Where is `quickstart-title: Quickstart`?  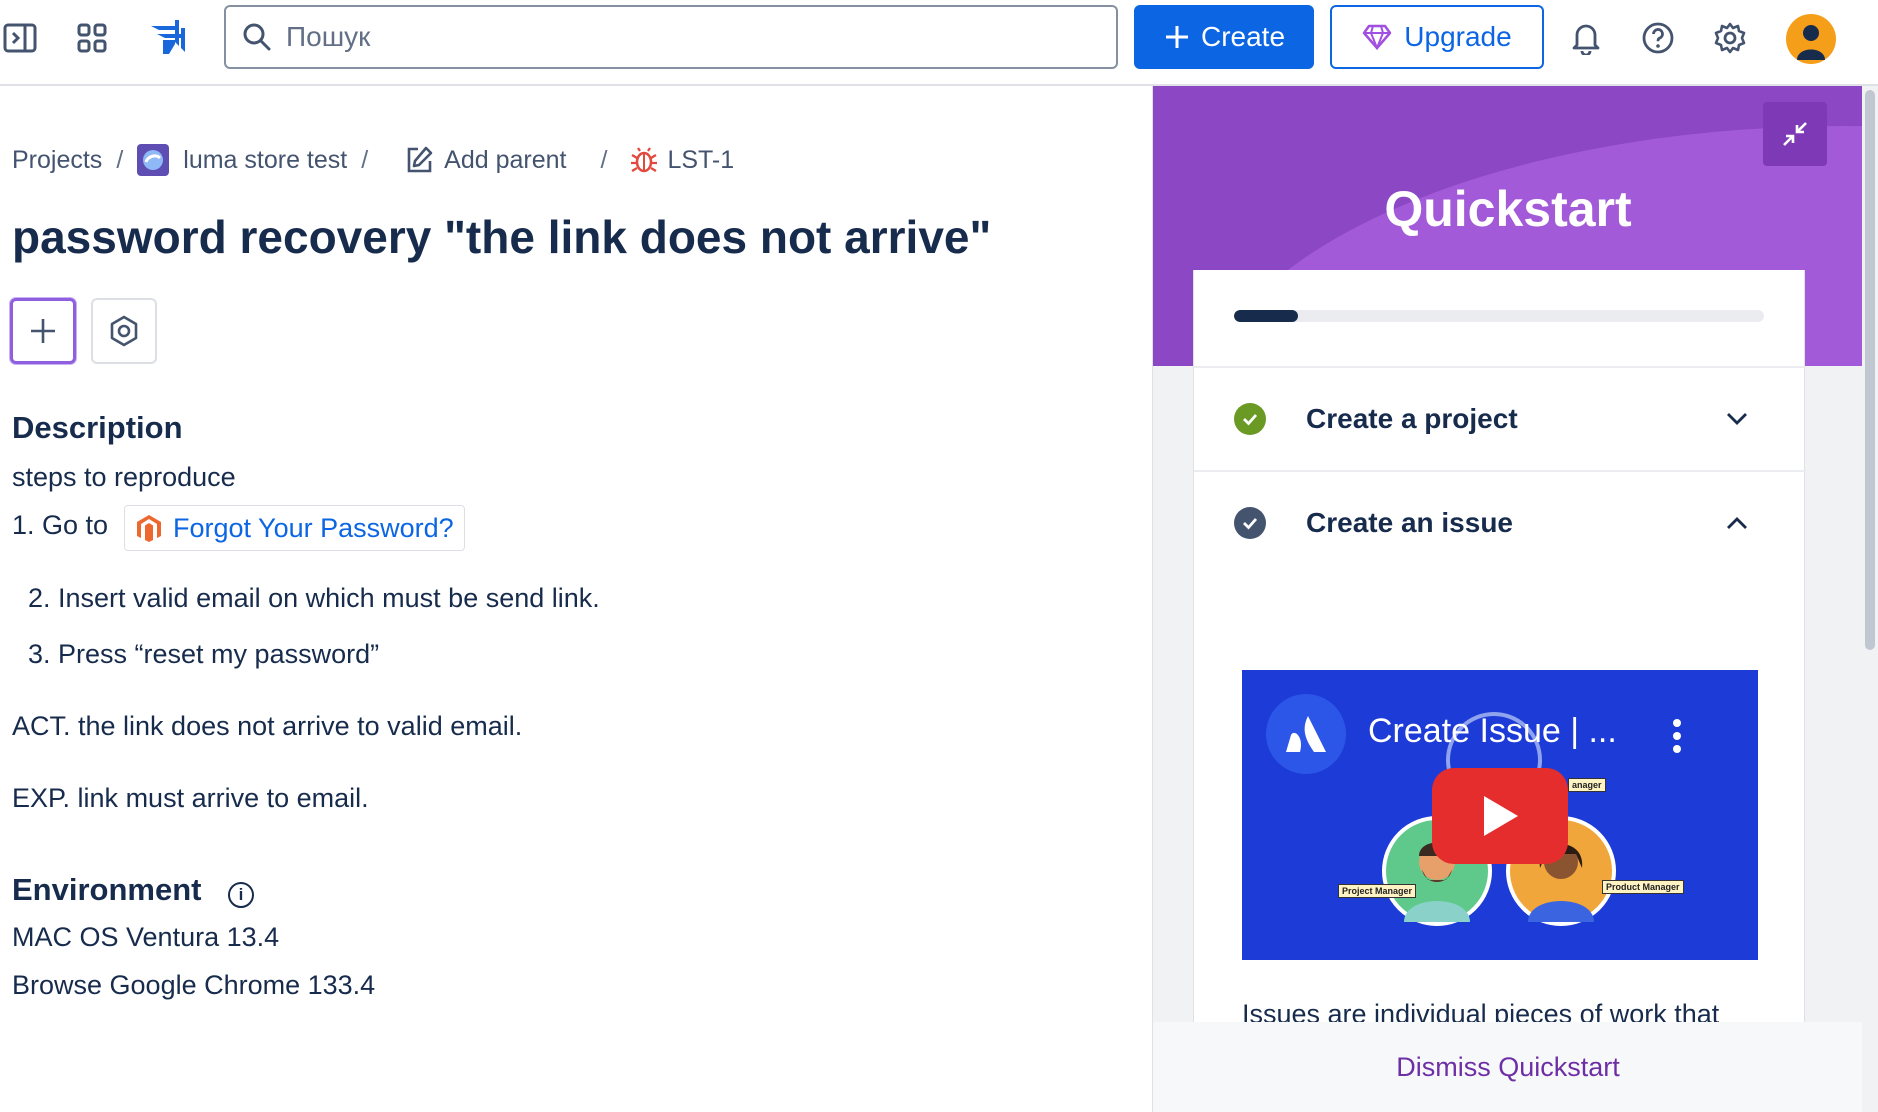
quickstart-title: Quickstart is located at coordinates (1508, 209).